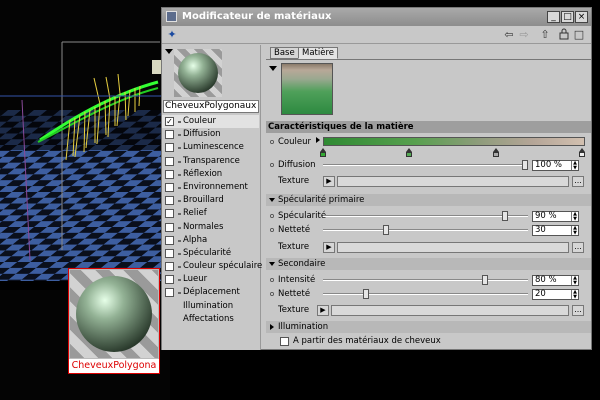 The image size is (600, 400). What do you see at coordinates (376, 17) in the screenshot?
I see `title-bar: Modificateur de matériaux _ □ ×` at bounding box center [376, 17].